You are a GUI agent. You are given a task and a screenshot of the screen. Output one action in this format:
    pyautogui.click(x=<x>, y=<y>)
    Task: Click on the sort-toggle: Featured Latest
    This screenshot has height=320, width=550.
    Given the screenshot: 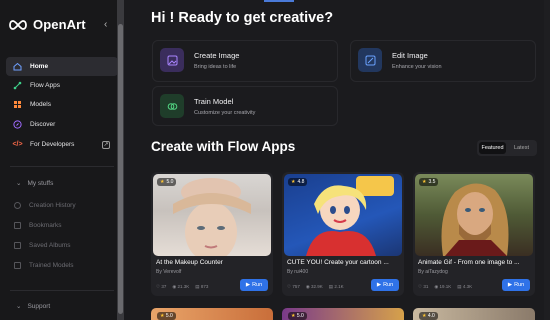 What is the action you would take?
    pyautogui.click(x=507, y=148)
    